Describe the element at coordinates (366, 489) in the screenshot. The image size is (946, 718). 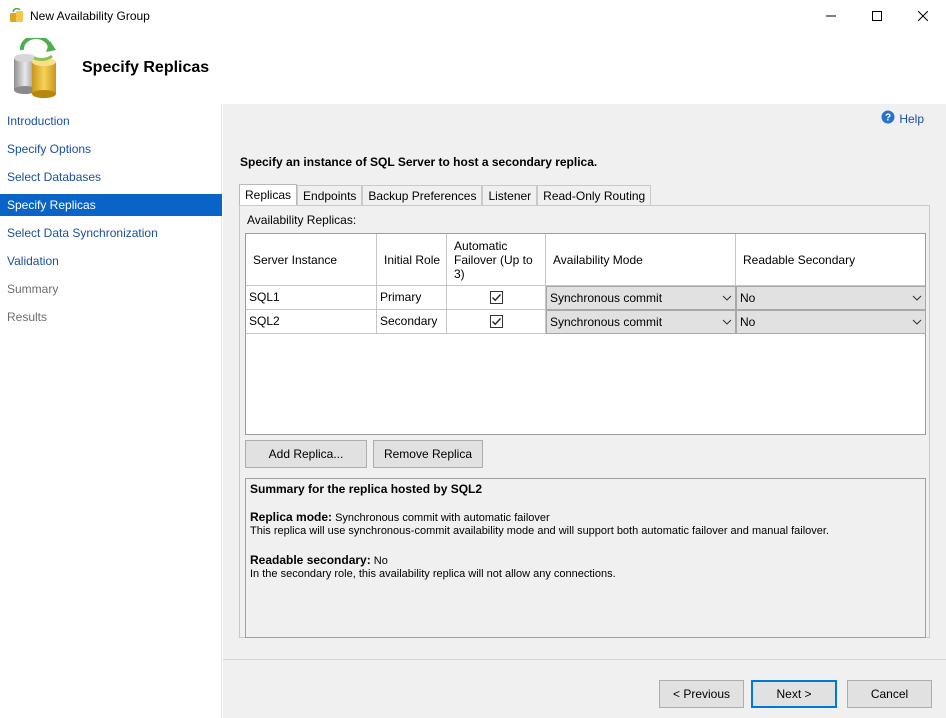
I see `summary-title: Summary for the replica hosted by SQL2` at that location.